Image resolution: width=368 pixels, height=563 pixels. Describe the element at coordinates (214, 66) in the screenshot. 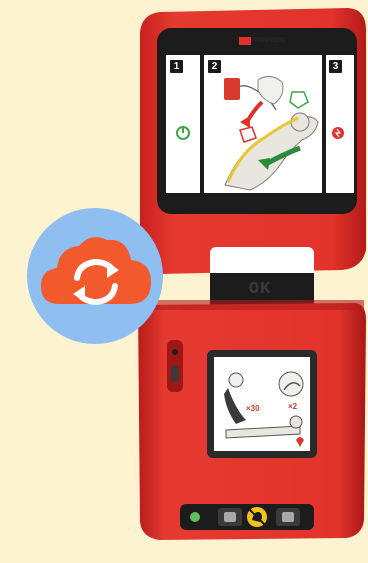

I see `step-2-label: 2` at that location.